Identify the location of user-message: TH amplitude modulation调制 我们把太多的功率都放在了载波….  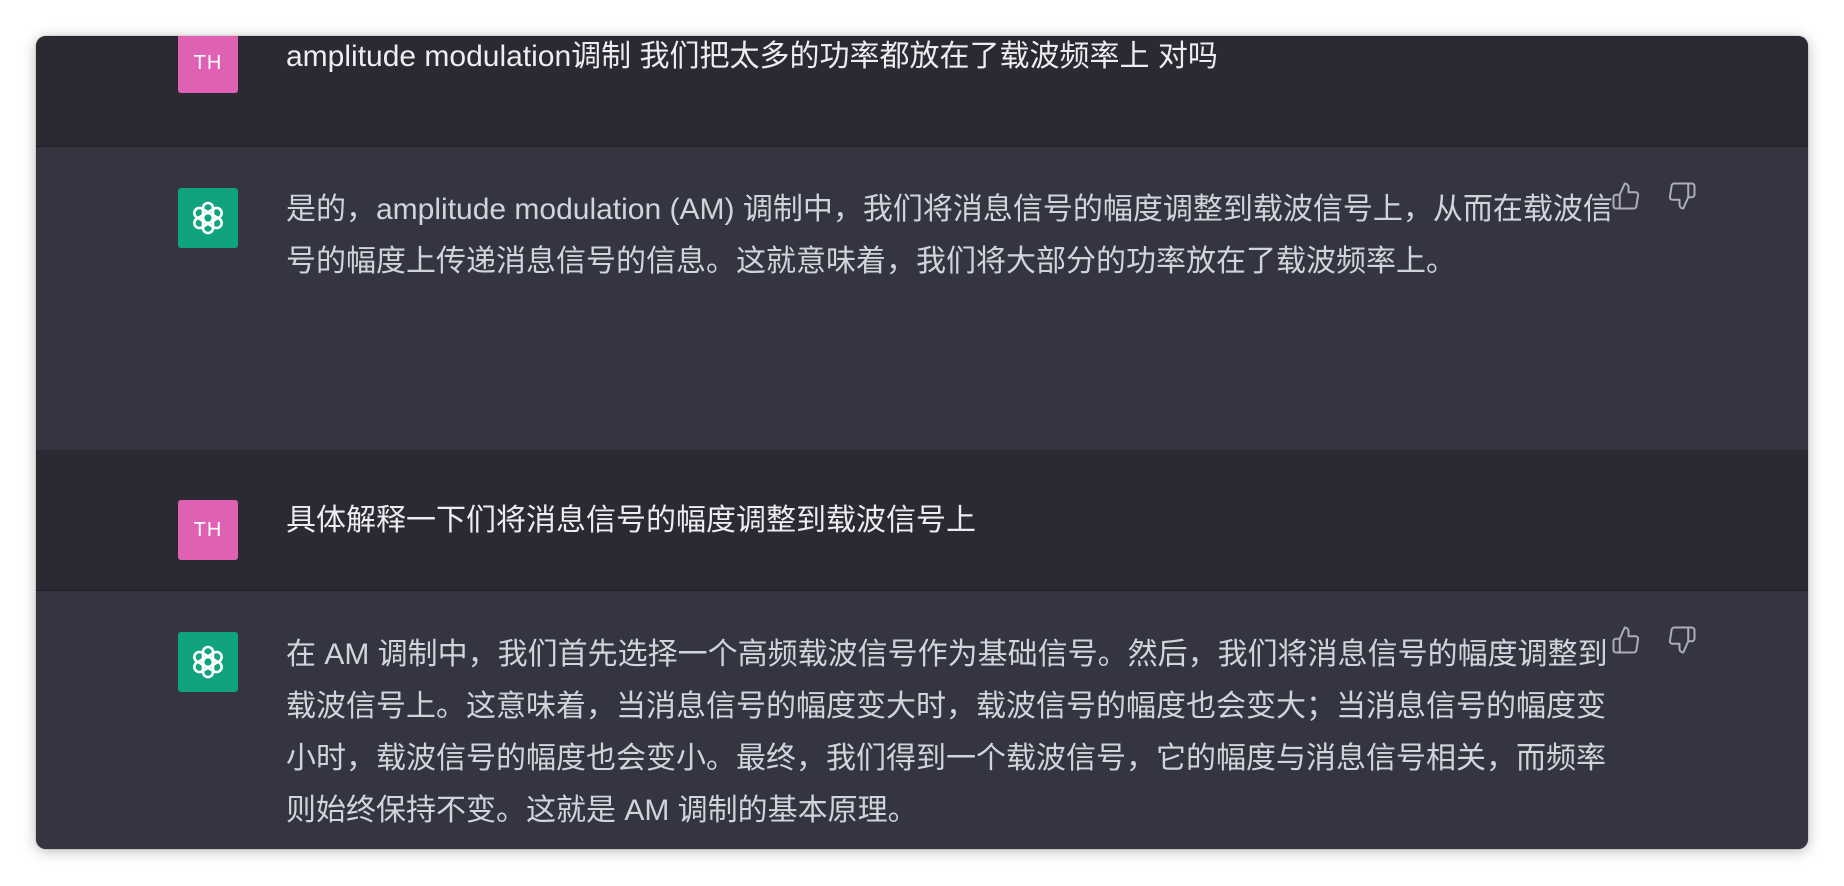
(922, 91).